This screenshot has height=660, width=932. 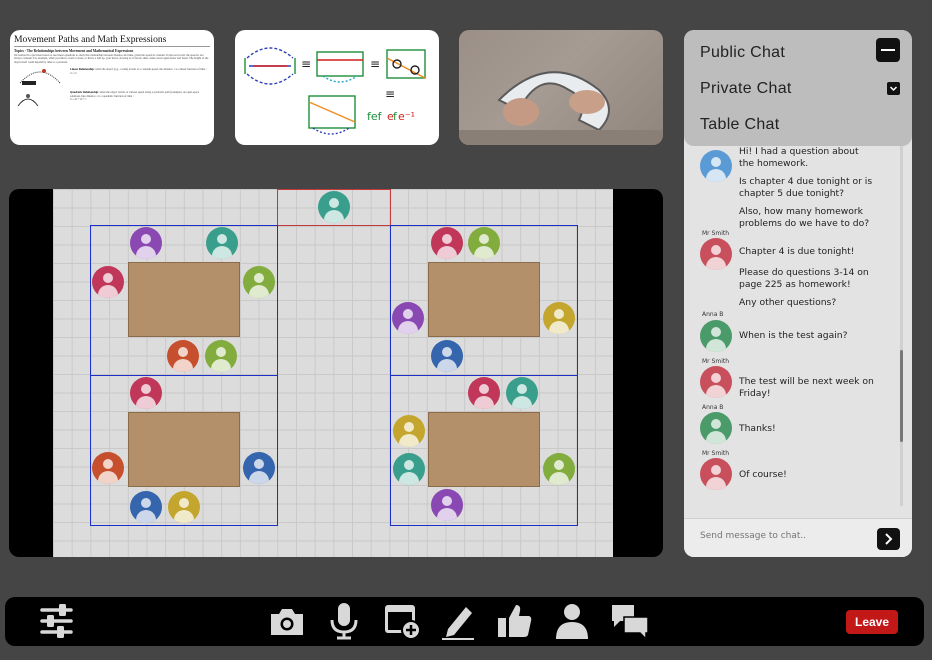 I want to click on video-feed-thumbnail, so click(x=561, y=87).